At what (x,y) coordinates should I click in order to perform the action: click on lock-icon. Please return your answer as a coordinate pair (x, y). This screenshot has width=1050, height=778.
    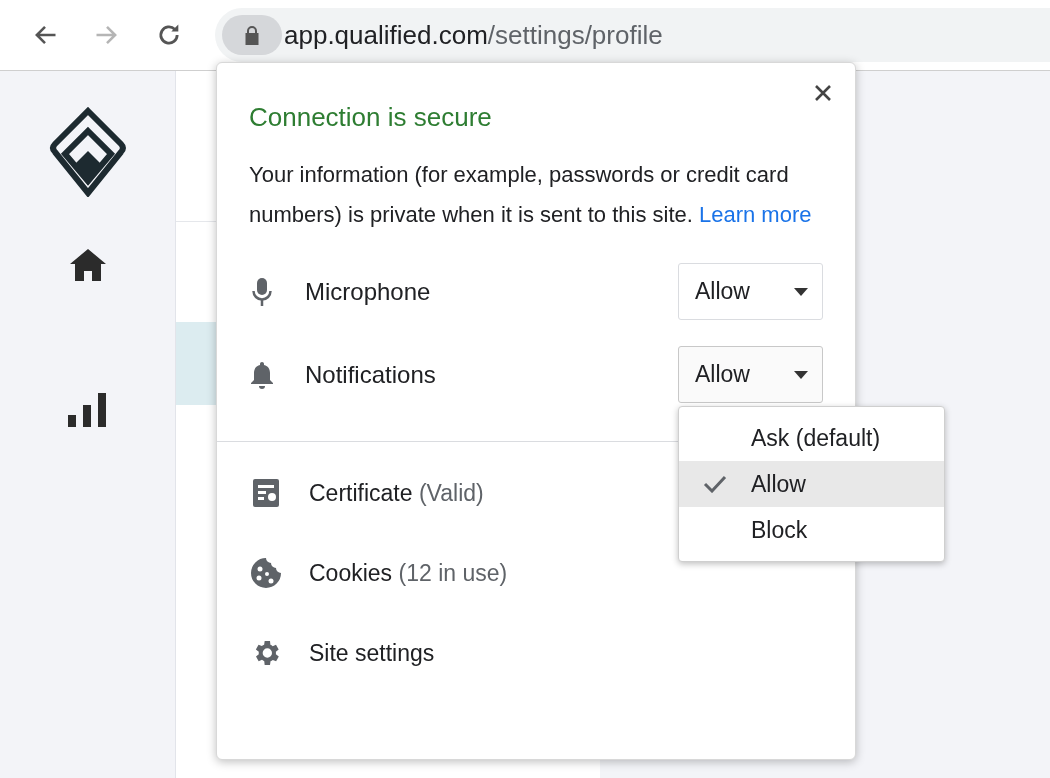
    Looking at the image, I should click on (252, 35).